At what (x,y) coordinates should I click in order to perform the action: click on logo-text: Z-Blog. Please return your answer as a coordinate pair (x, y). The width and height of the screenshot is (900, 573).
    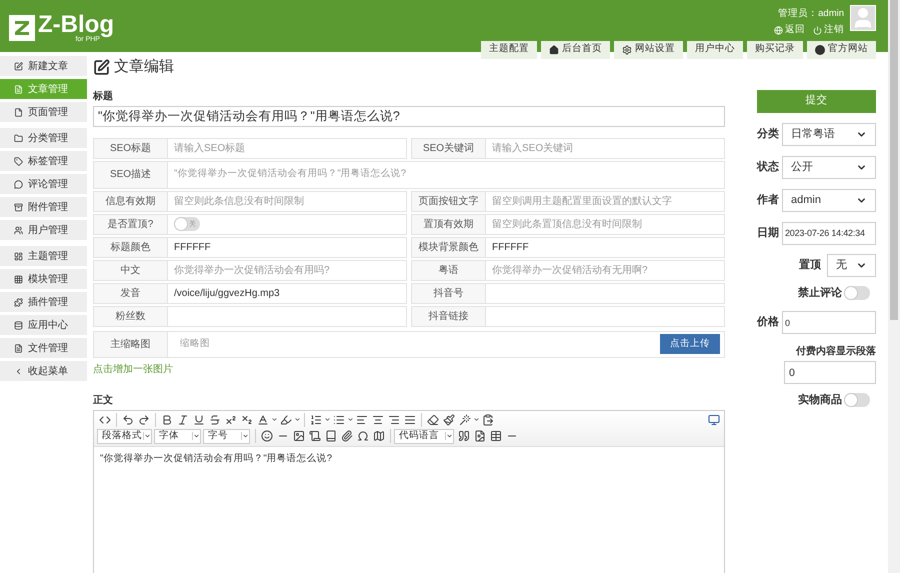
    Looking at the image, I should click on (76, 25).